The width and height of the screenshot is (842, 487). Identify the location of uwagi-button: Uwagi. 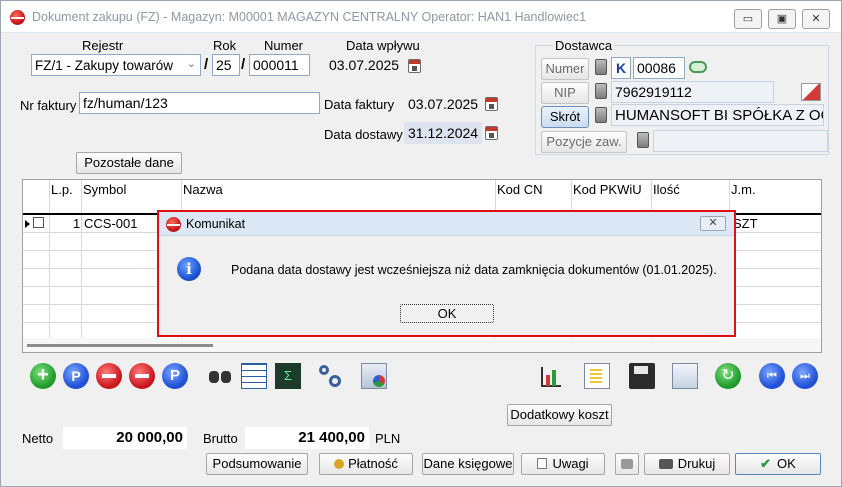
(563, 464).